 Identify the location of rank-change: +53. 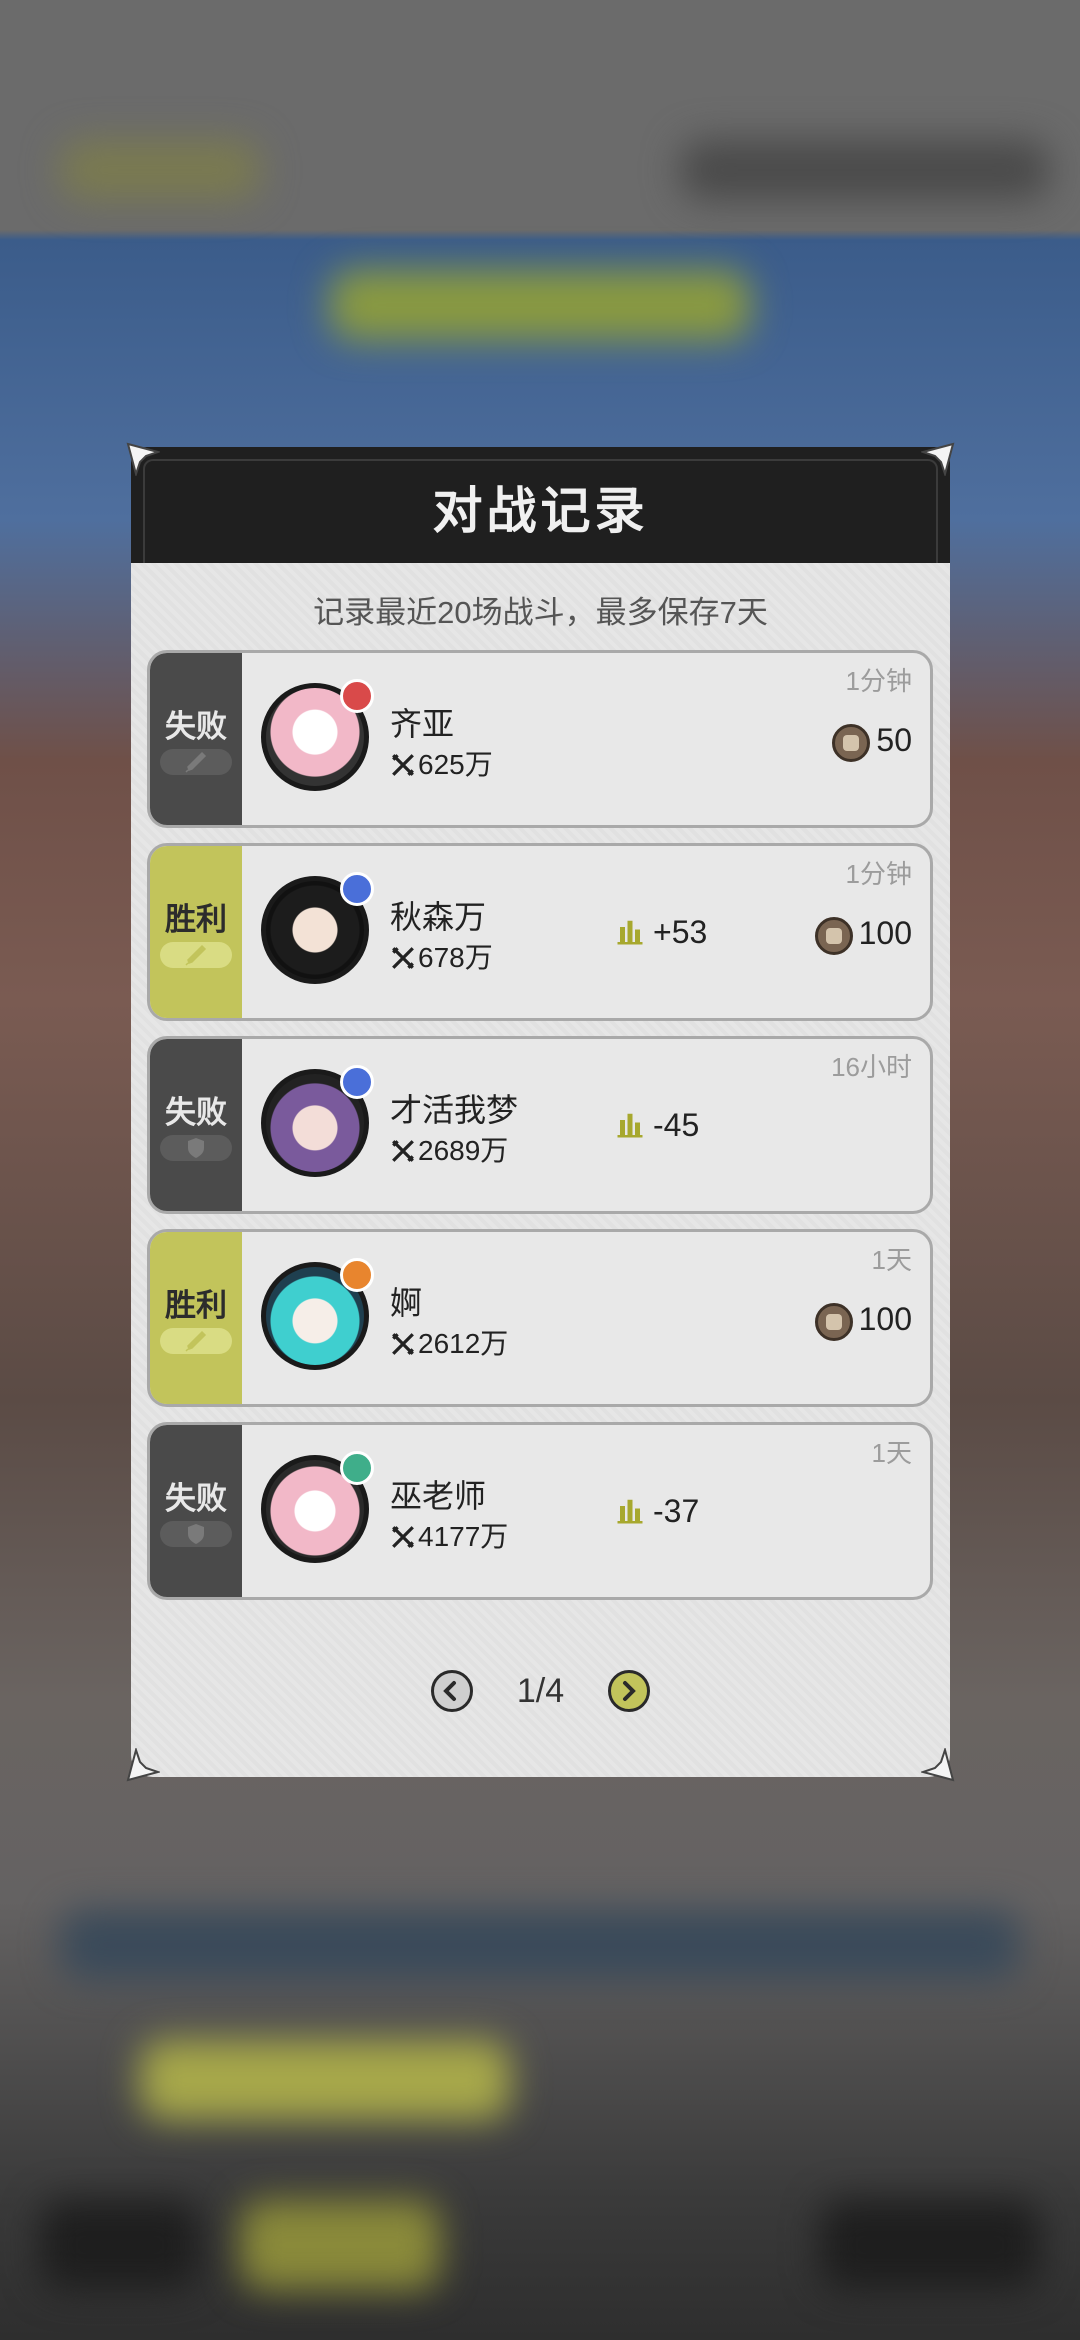
(661, 932).